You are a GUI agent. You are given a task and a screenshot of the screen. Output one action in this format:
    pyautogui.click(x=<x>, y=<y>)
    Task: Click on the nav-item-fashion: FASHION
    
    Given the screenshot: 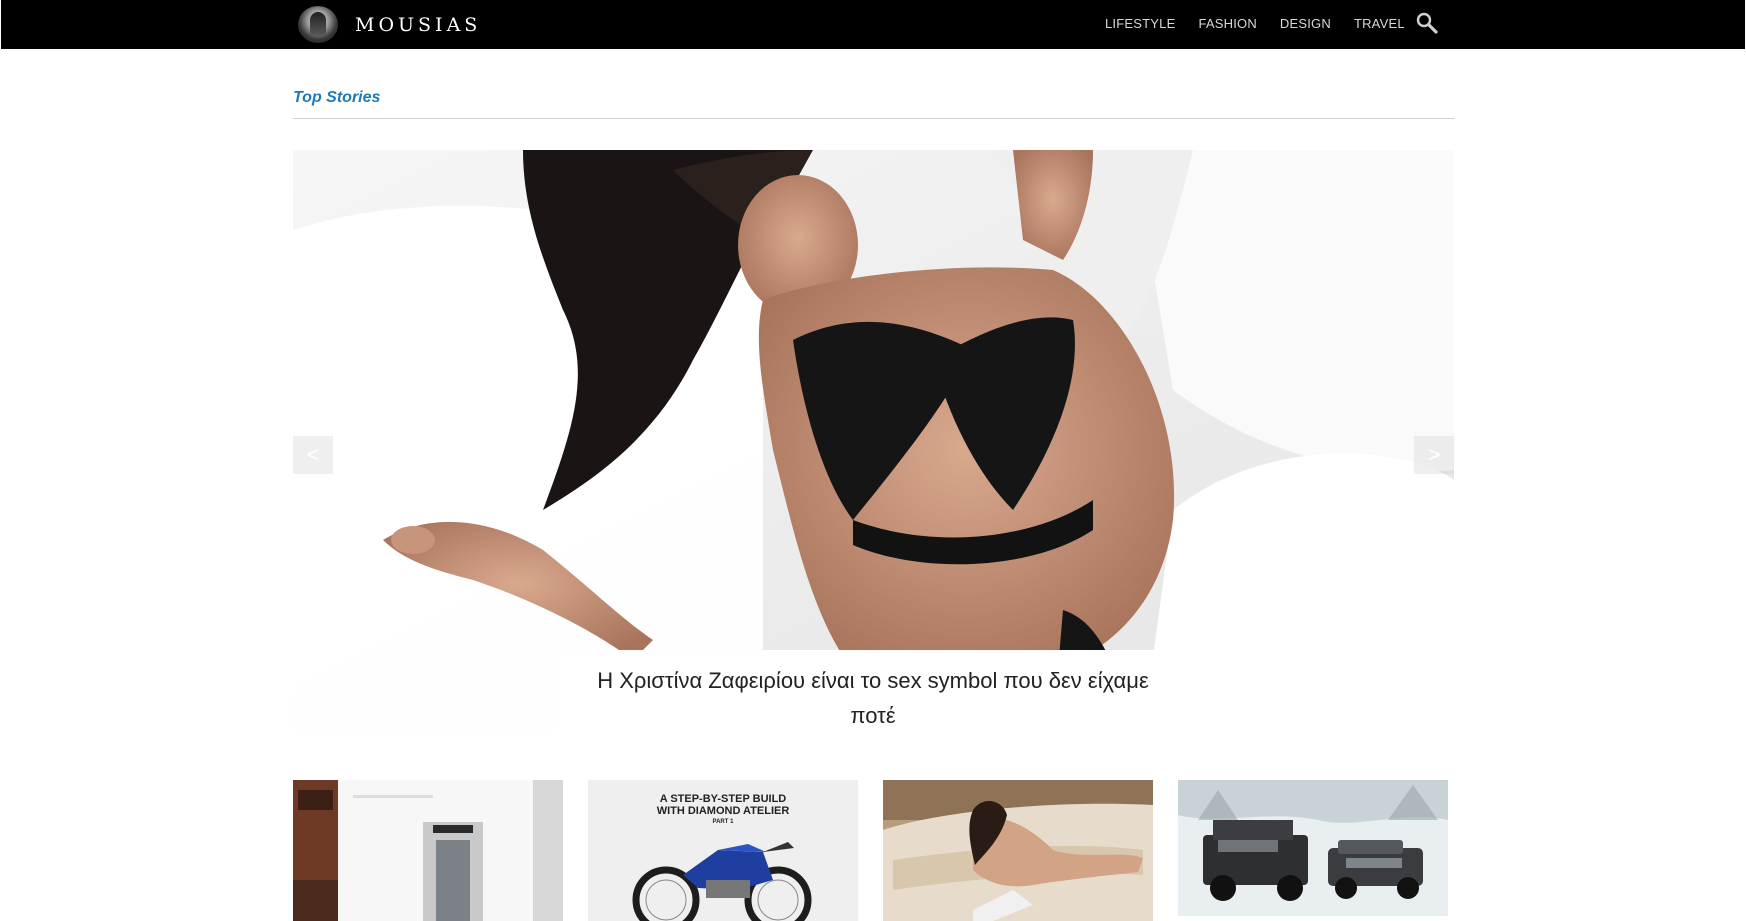 What is the action you would take?
    pyautogui.click(x=1227, y=23)
    